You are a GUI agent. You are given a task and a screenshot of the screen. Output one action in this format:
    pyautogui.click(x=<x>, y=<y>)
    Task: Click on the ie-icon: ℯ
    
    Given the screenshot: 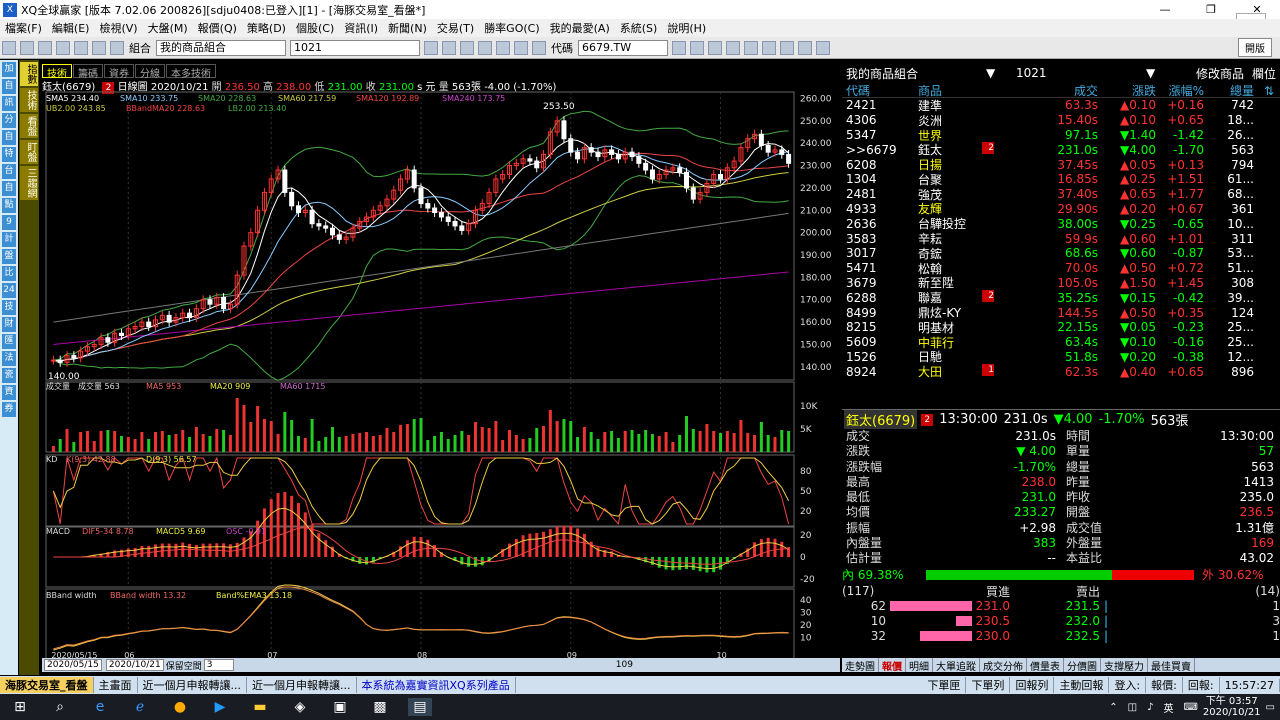 What is the action you would take?
    pyautogui.click(x=140, y=707)
    